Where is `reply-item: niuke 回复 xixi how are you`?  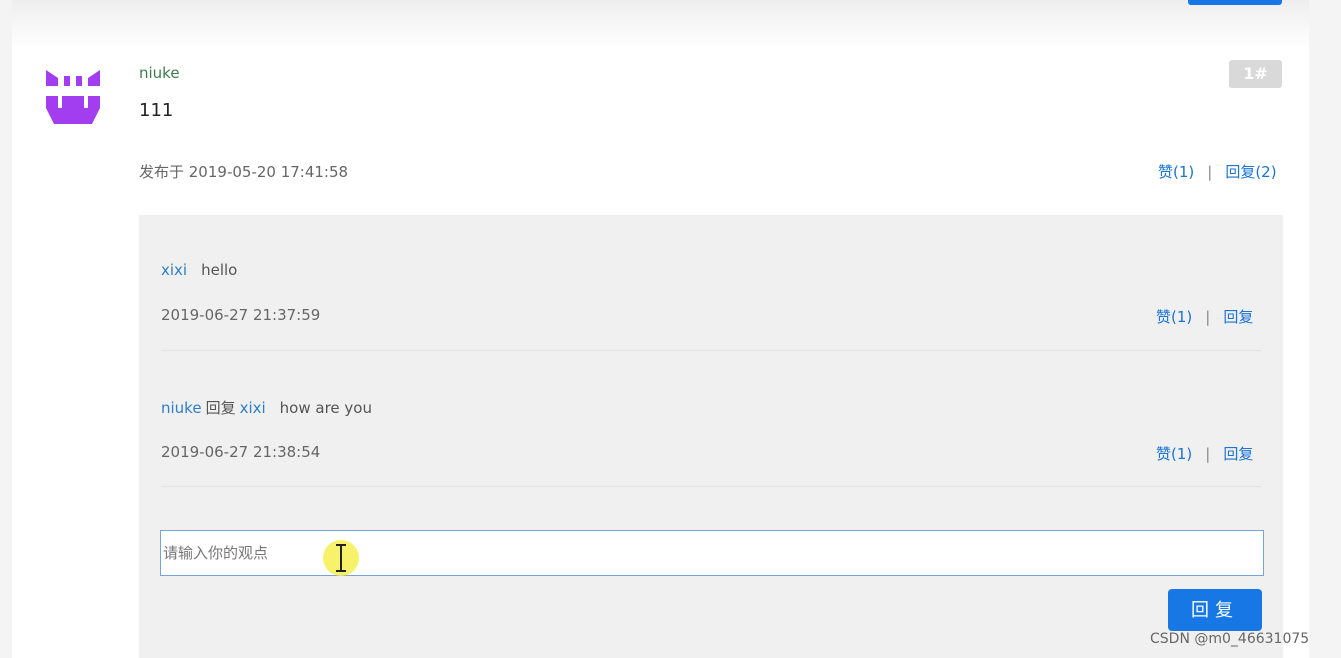 reply-item: niuke 回复 xixi how are you is located at coordinates (266, 407).